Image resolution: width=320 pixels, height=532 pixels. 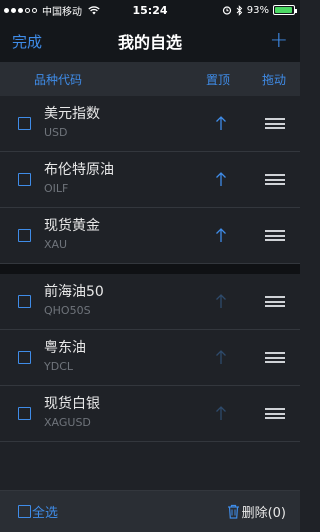 I want to click on bluetooth-icon, so click(x=239, y=10).